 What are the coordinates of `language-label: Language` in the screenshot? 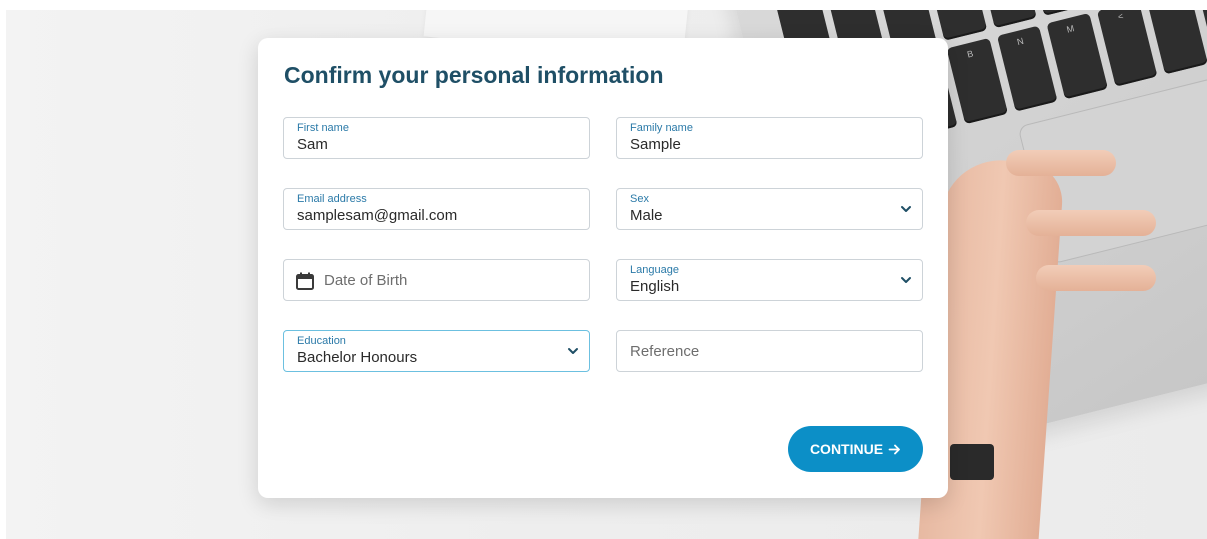 It's located at (654, 270).